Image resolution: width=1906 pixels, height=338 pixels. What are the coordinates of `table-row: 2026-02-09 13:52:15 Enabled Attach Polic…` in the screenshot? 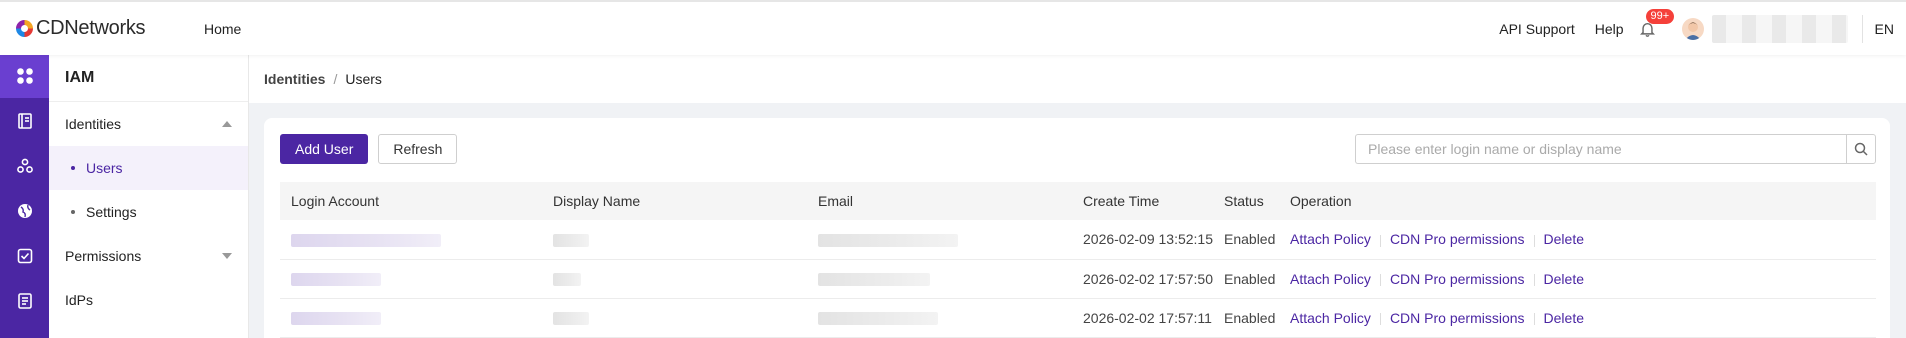 It's located at (1078, 239).